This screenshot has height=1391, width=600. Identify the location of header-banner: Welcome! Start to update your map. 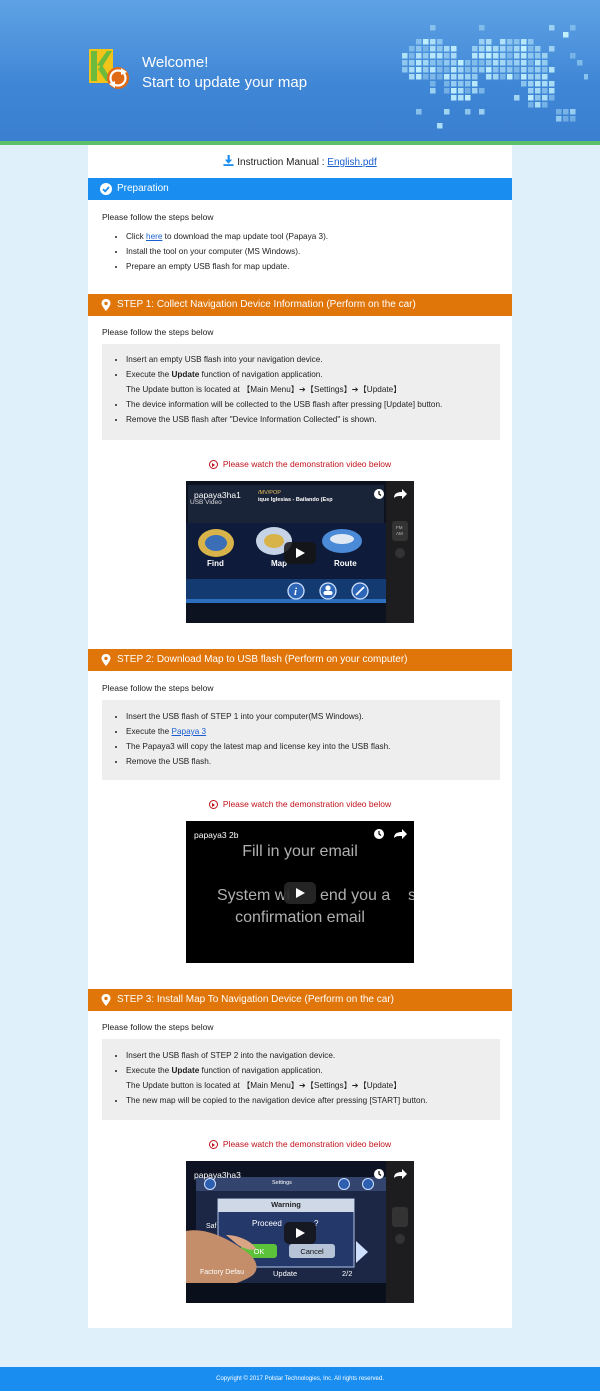
(300, 70).